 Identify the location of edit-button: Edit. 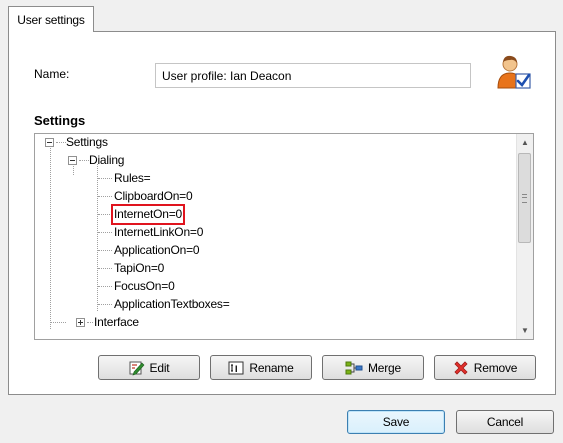
(149, 367).